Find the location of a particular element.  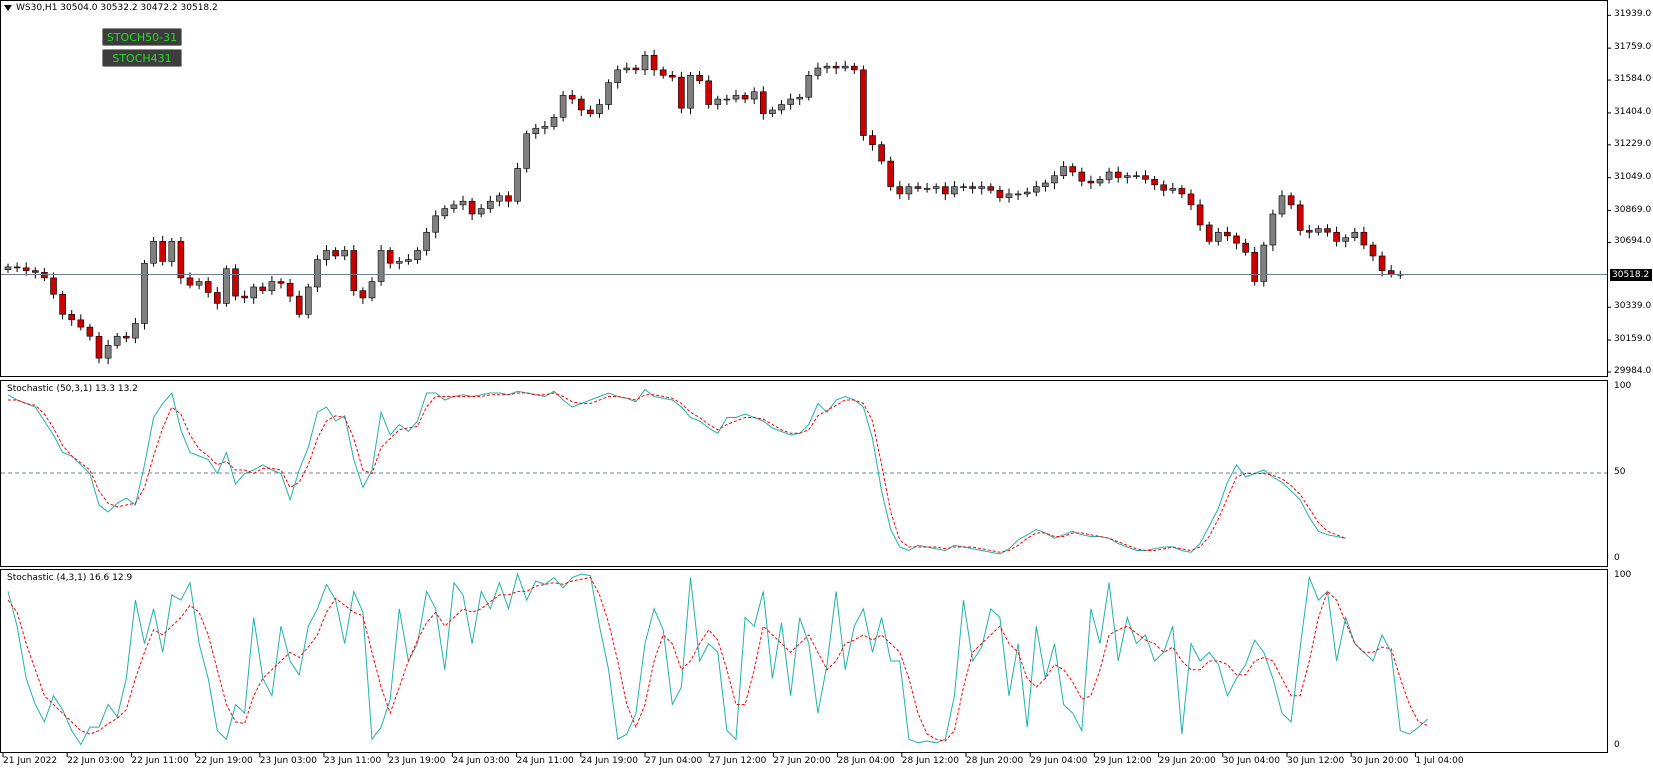

time-tick-label: 24 Jun 11:00 is located at coordinates (545, 761).